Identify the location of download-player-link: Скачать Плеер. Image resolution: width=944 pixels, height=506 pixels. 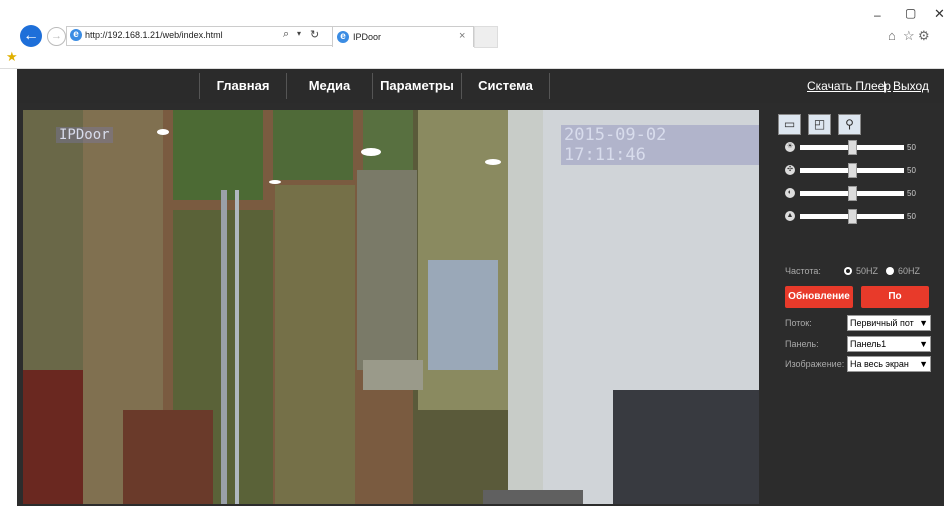
(849, 86).